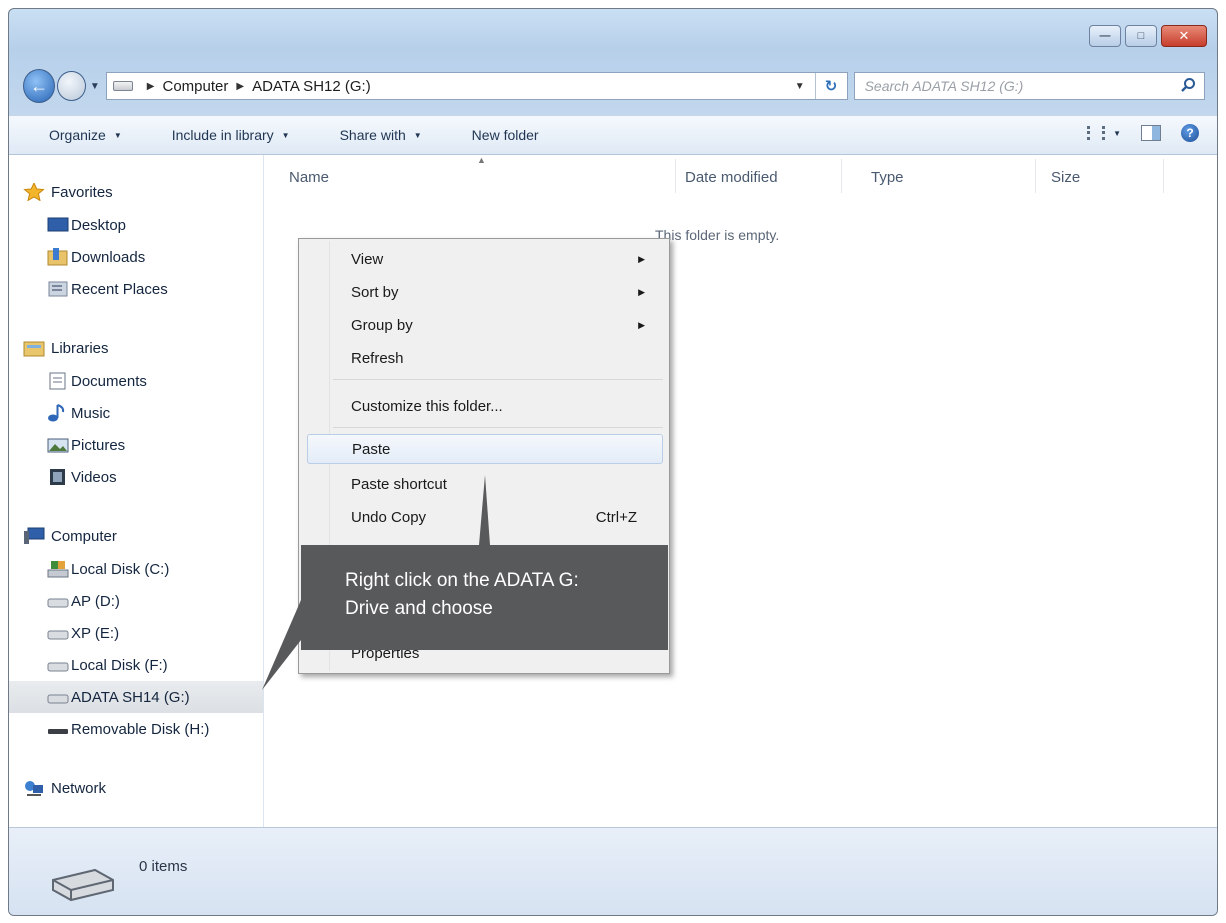  What do you see at coordinates (34, 535) in the screenshot?
I see `computer-icon` at bounding box center [34, 535].